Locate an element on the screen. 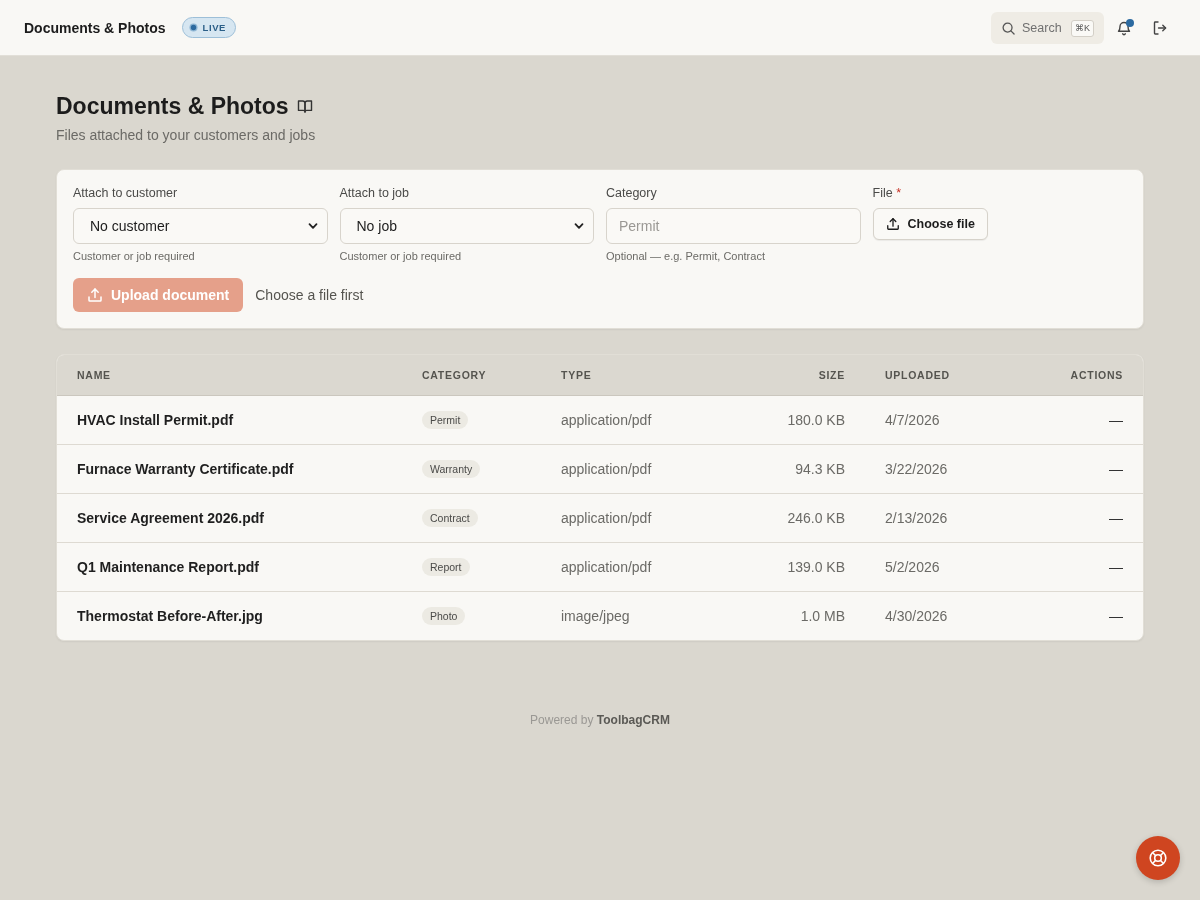  field-hint: Optional — e.g. Permit, Contract is located at coordinates (685, 256).